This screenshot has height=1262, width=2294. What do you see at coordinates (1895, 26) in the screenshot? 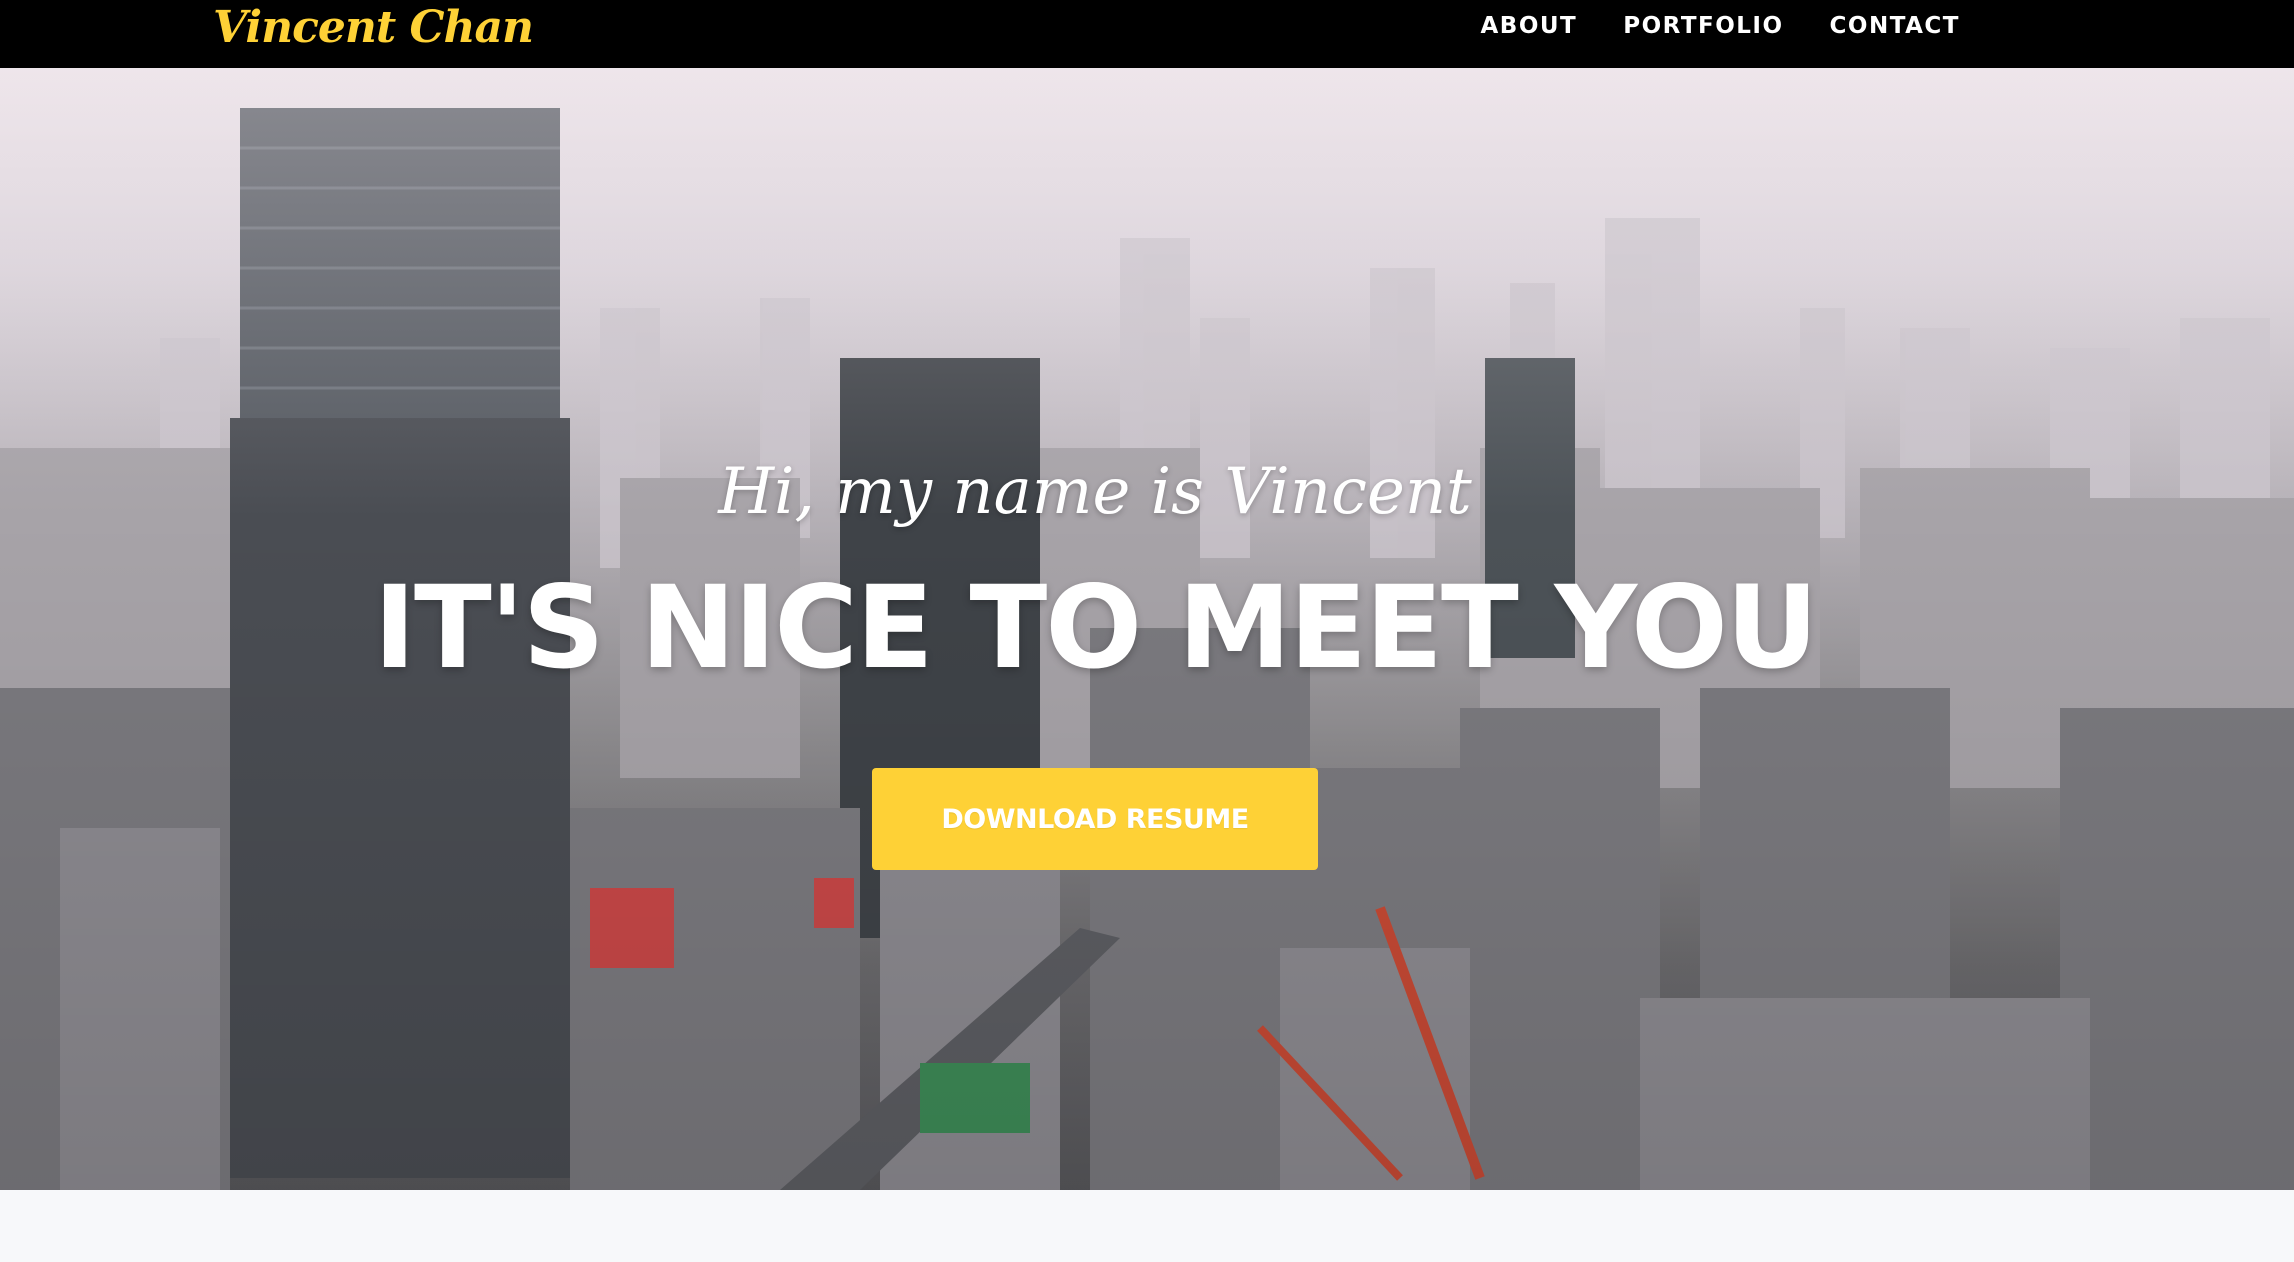
I see `nav-link-contact: CONTACT` at bounding box center [1895, 26].